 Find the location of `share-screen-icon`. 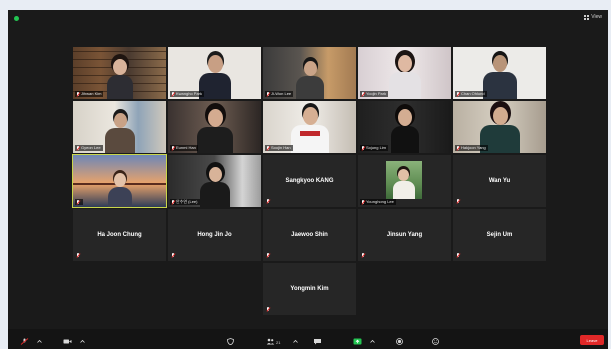

share-screen-icon is located at coordinates (357, 341).